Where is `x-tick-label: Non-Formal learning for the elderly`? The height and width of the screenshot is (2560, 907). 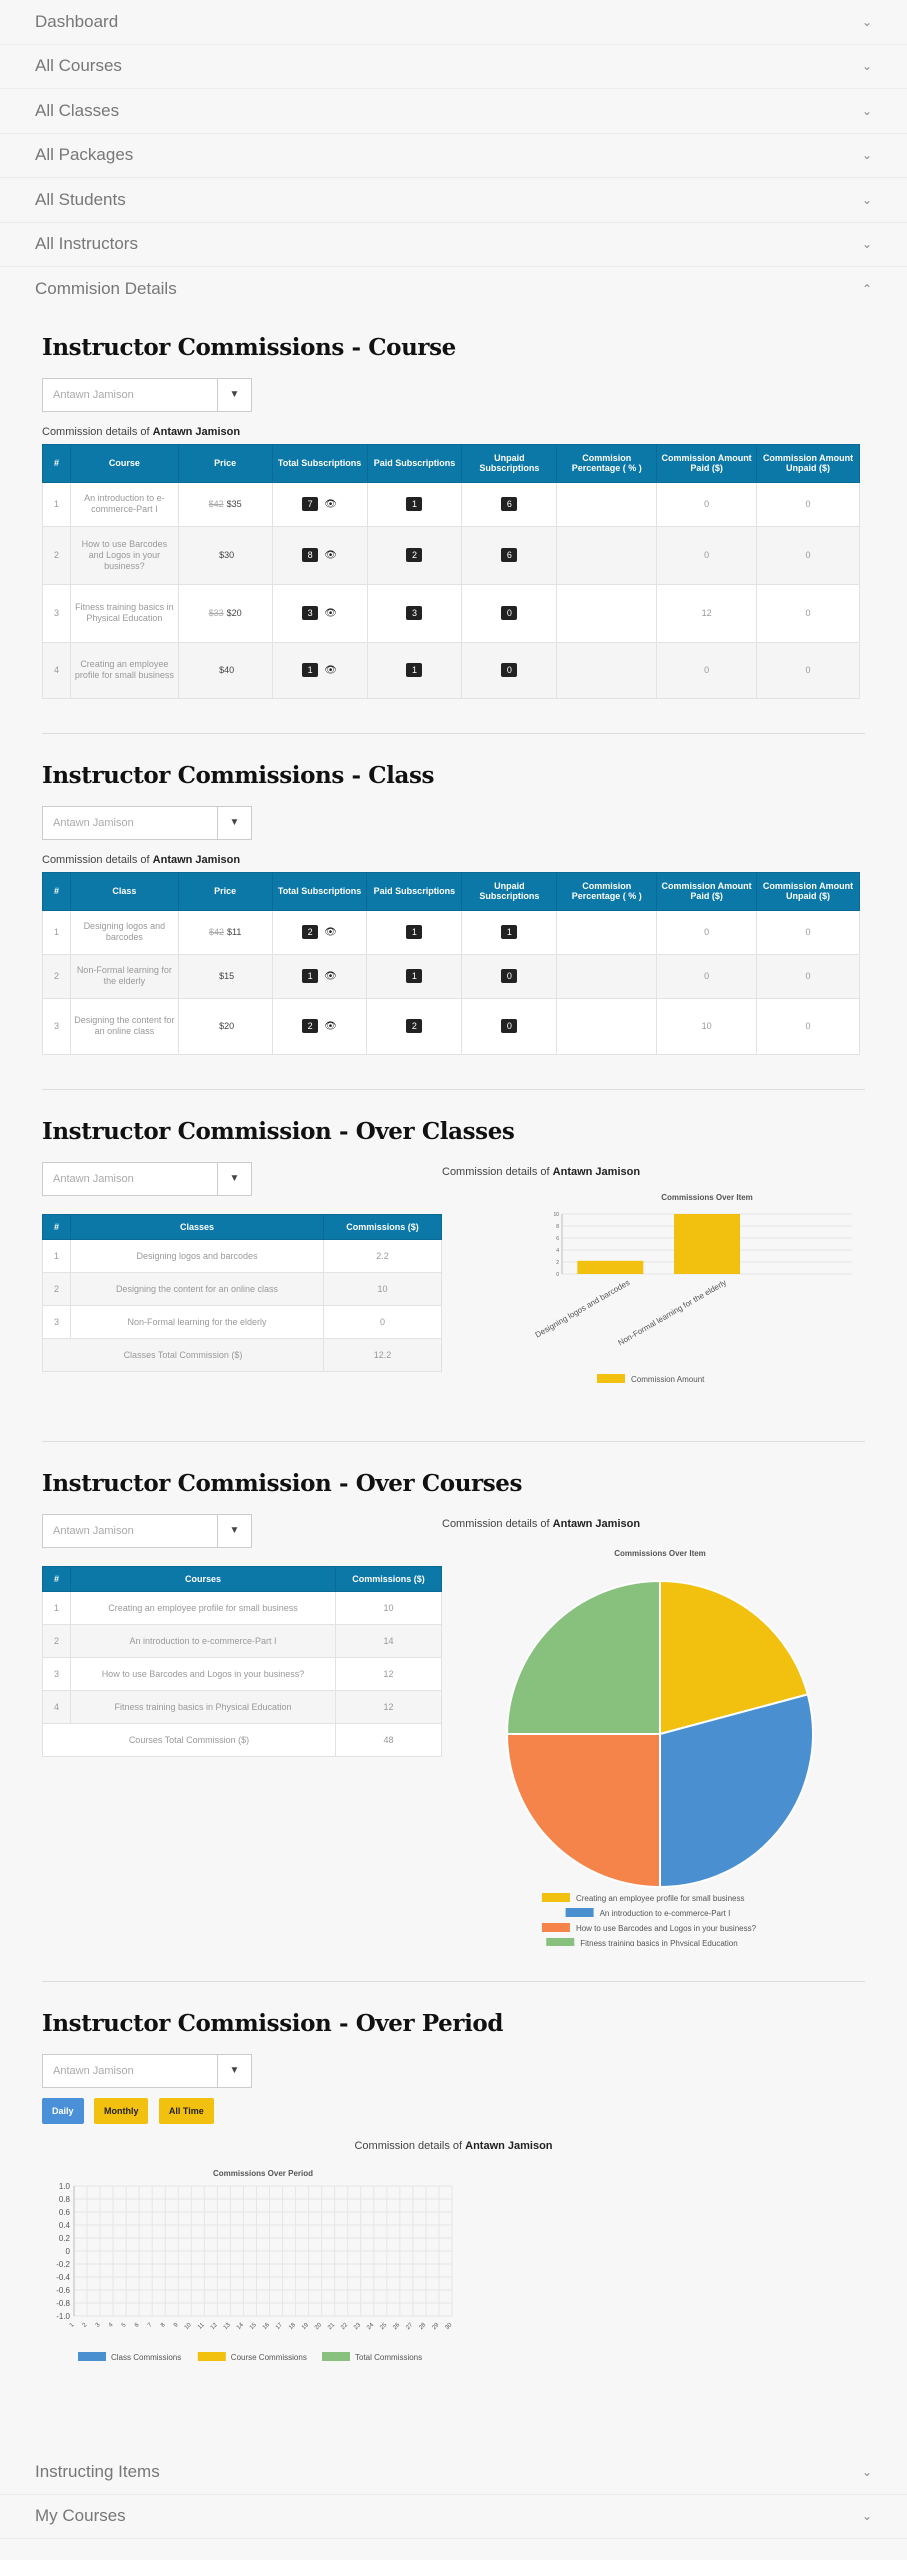 x-tick-label: Non-Formal learning for the elderly is located at coordinates (672, 1312).